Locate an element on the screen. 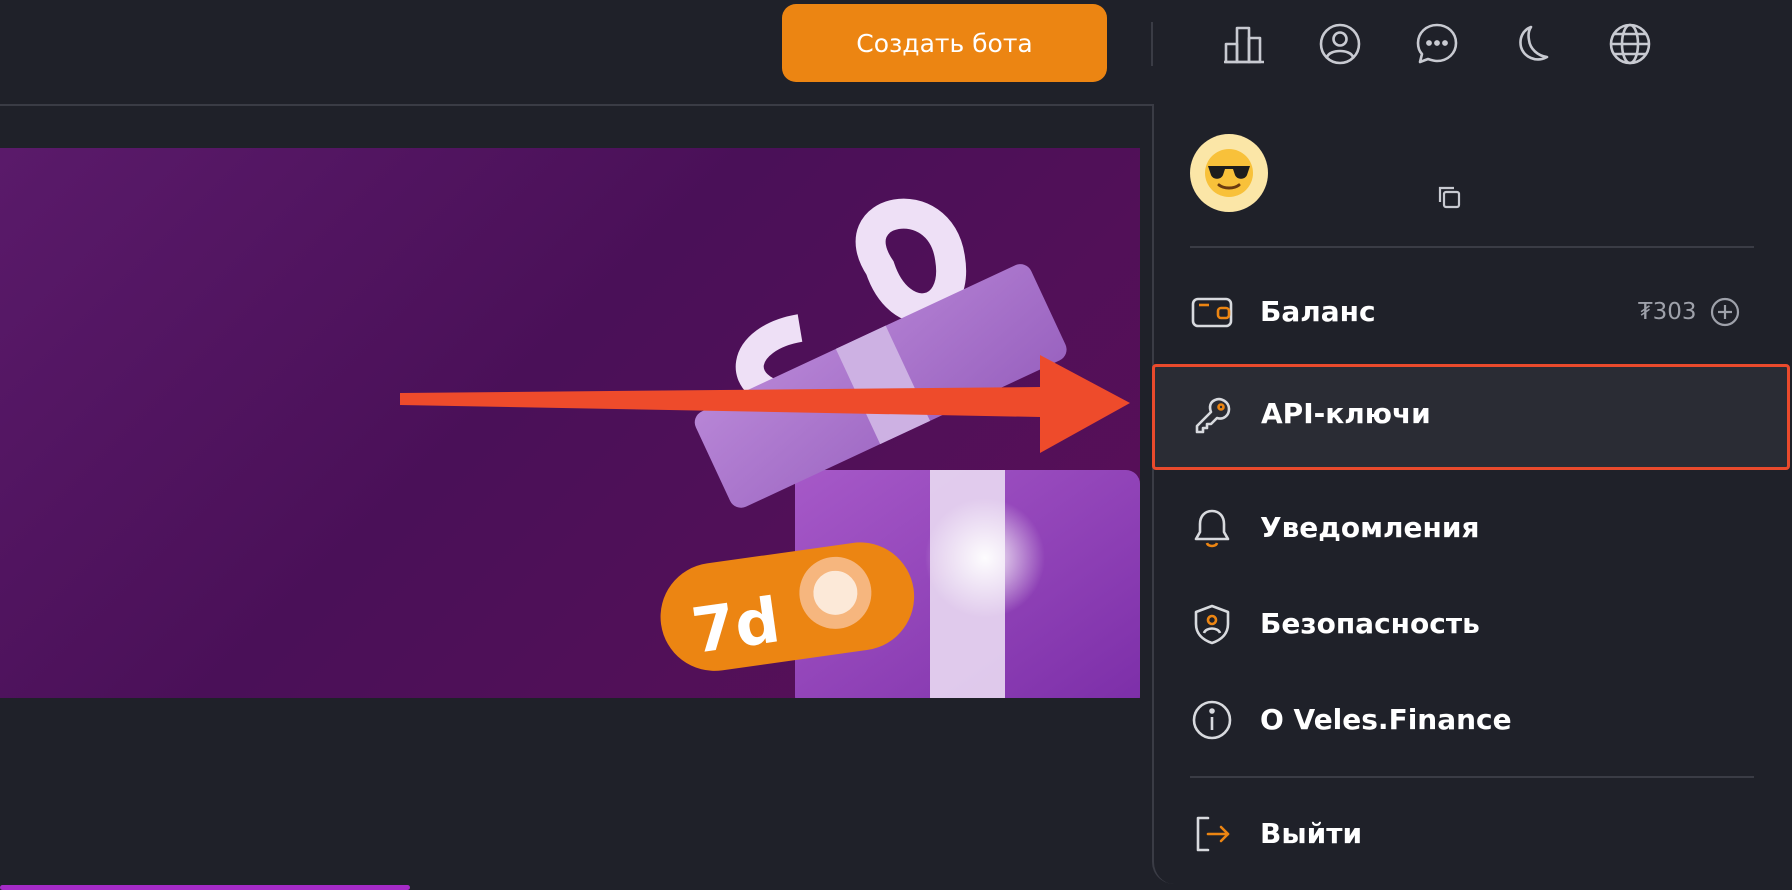 The width and height of the screenshot is (1792, 890). chat-icon is located at coordinates (1437, 44).